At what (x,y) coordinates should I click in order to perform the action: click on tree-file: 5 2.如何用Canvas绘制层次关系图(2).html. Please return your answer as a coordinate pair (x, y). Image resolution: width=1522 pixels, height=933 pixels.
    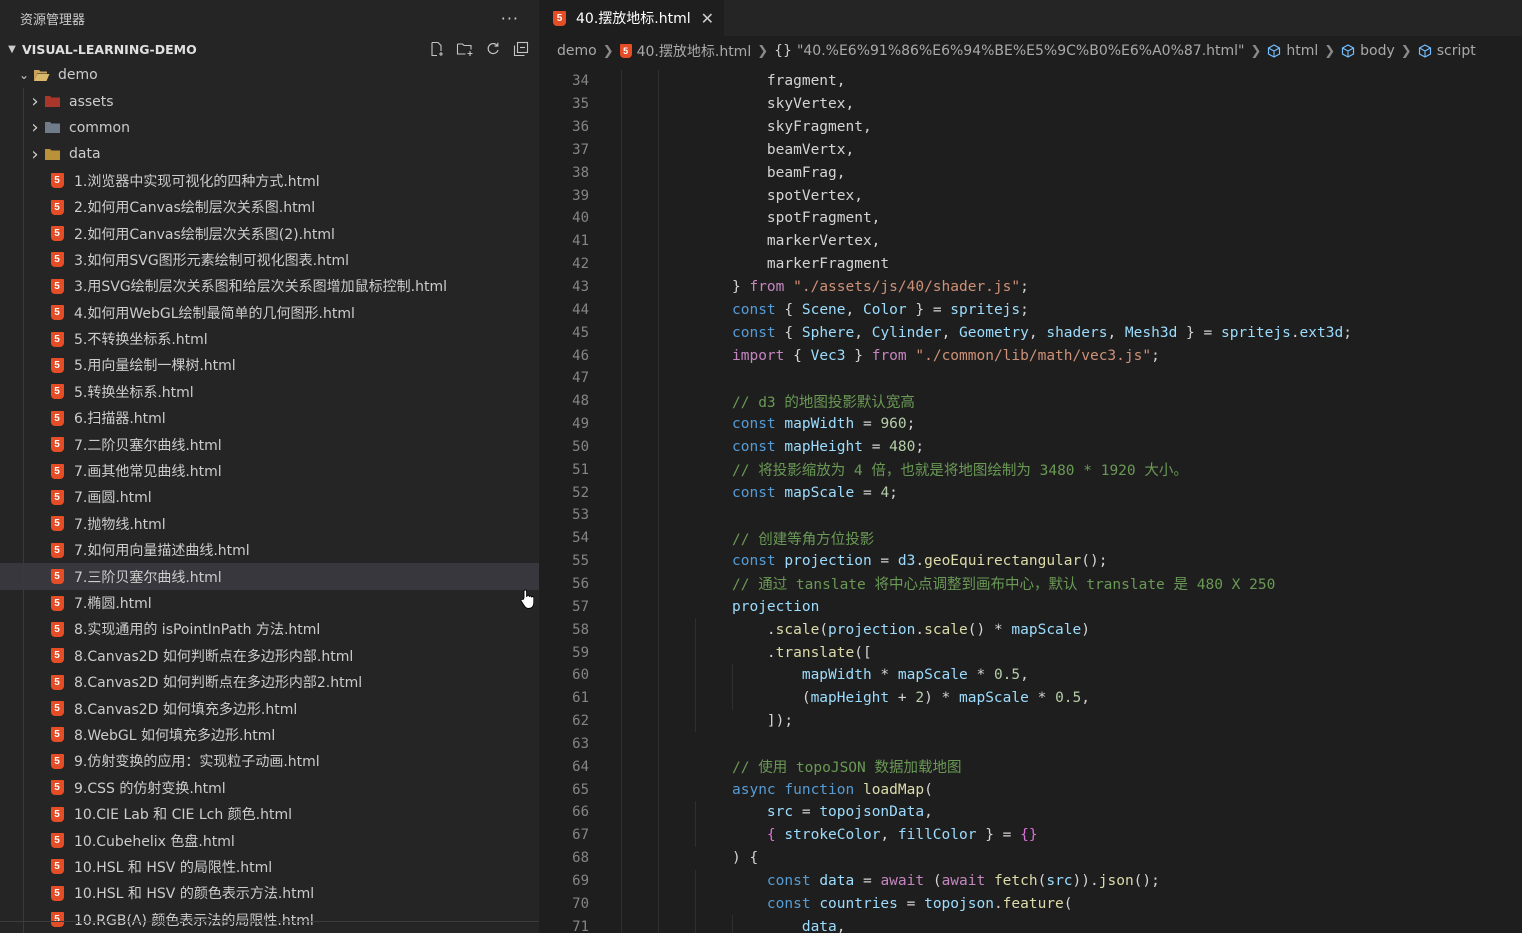
    Looking at the image, I should click on (269, 233).